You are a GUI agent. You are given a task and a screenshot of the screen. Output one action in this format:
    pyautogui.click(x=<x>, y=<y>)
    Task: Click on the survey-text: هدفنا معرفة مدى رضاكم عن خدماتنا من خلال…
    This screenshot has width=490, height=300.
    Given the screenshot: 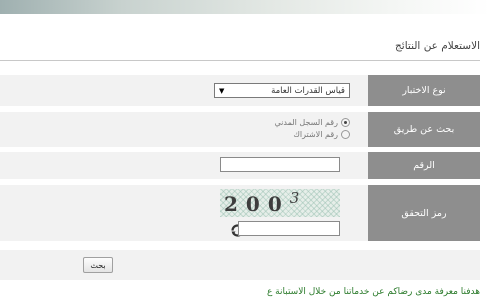 What is the action you would take?
    pyautogui.click(x=373, y=292)
    